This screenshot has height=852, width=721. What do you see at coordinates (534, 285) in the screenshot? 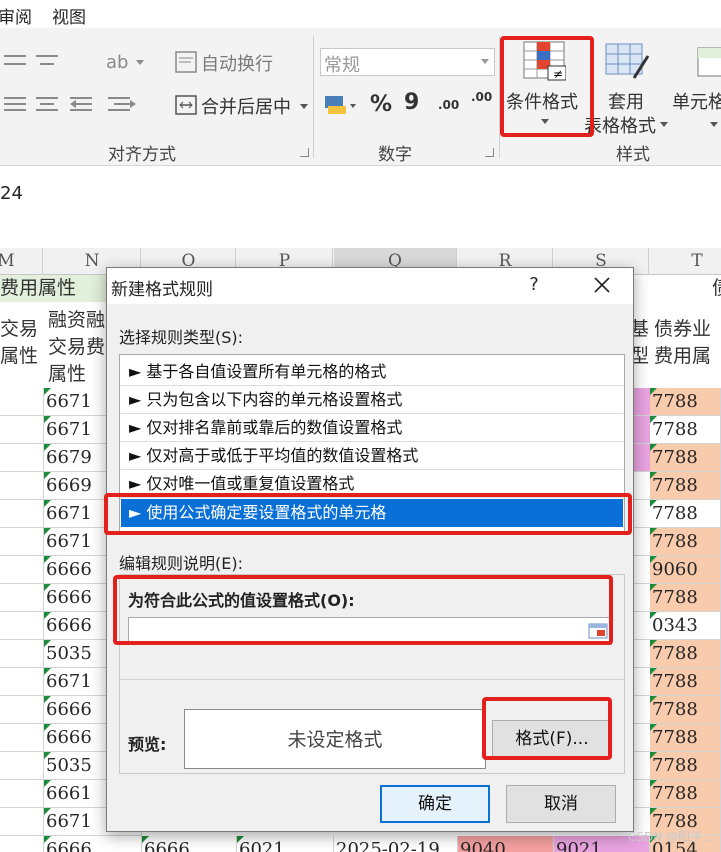
I see `help-button: ?` at bounding box center [534, 285].